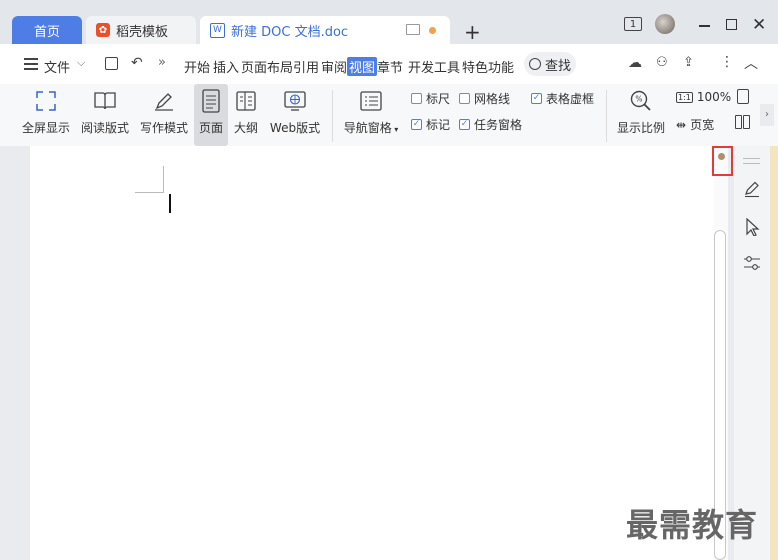 The width and height of the screenshot is (778, 560). I want to click on markup-checkbox: ✓ 标记, so click(430, 124).